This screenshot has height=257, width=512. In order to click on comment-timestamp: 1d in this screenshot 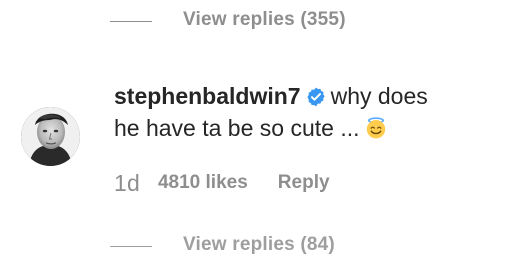, I will do `click(127, 183)`.